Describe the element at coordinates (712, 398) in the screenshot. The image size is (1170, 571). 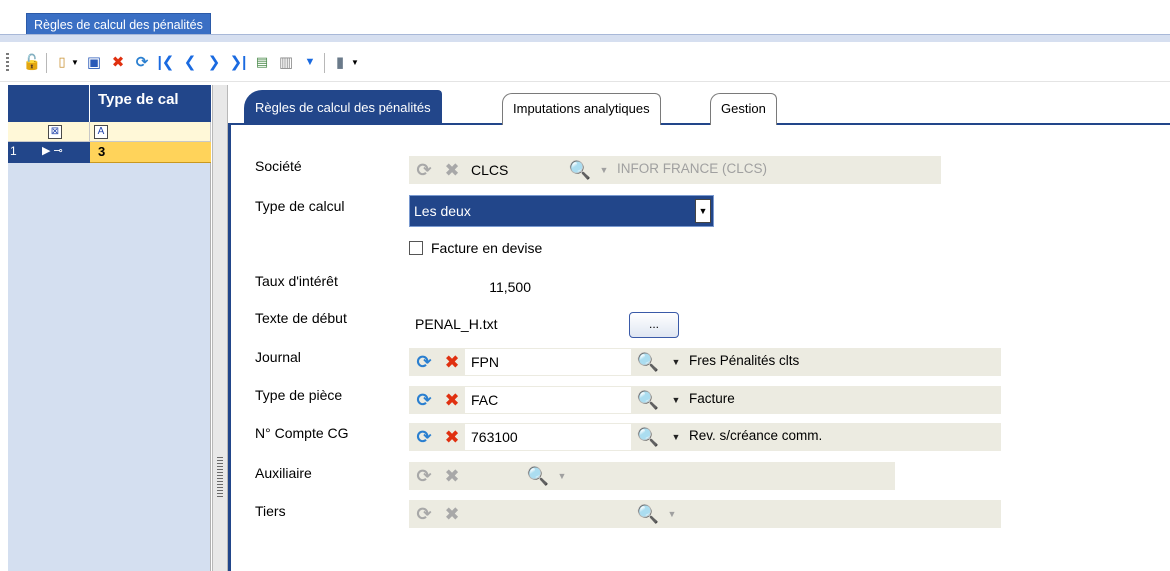
I see `type-piece-description: Facture` at that location.